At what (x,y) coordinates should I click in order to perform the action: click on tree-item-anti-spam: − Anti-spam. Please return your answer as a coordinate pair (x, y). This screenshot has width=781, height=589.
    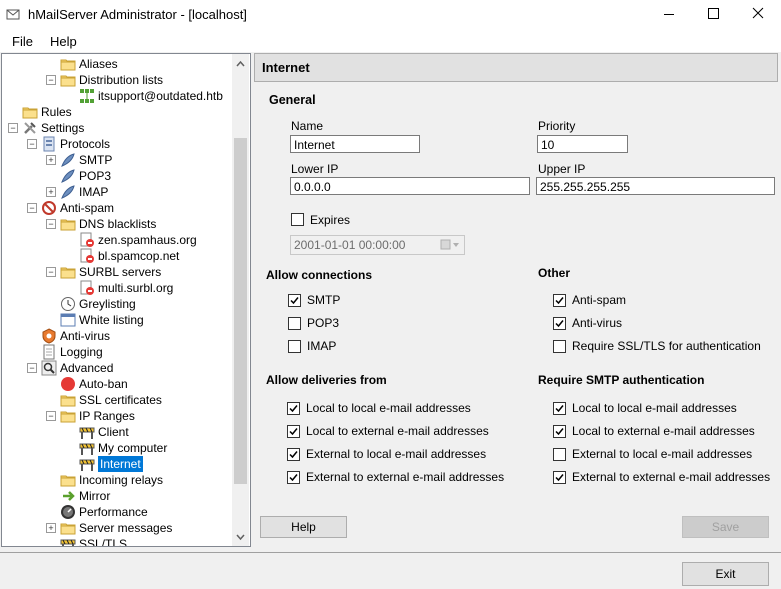
    Looking at the image, I should click on (116, 208).